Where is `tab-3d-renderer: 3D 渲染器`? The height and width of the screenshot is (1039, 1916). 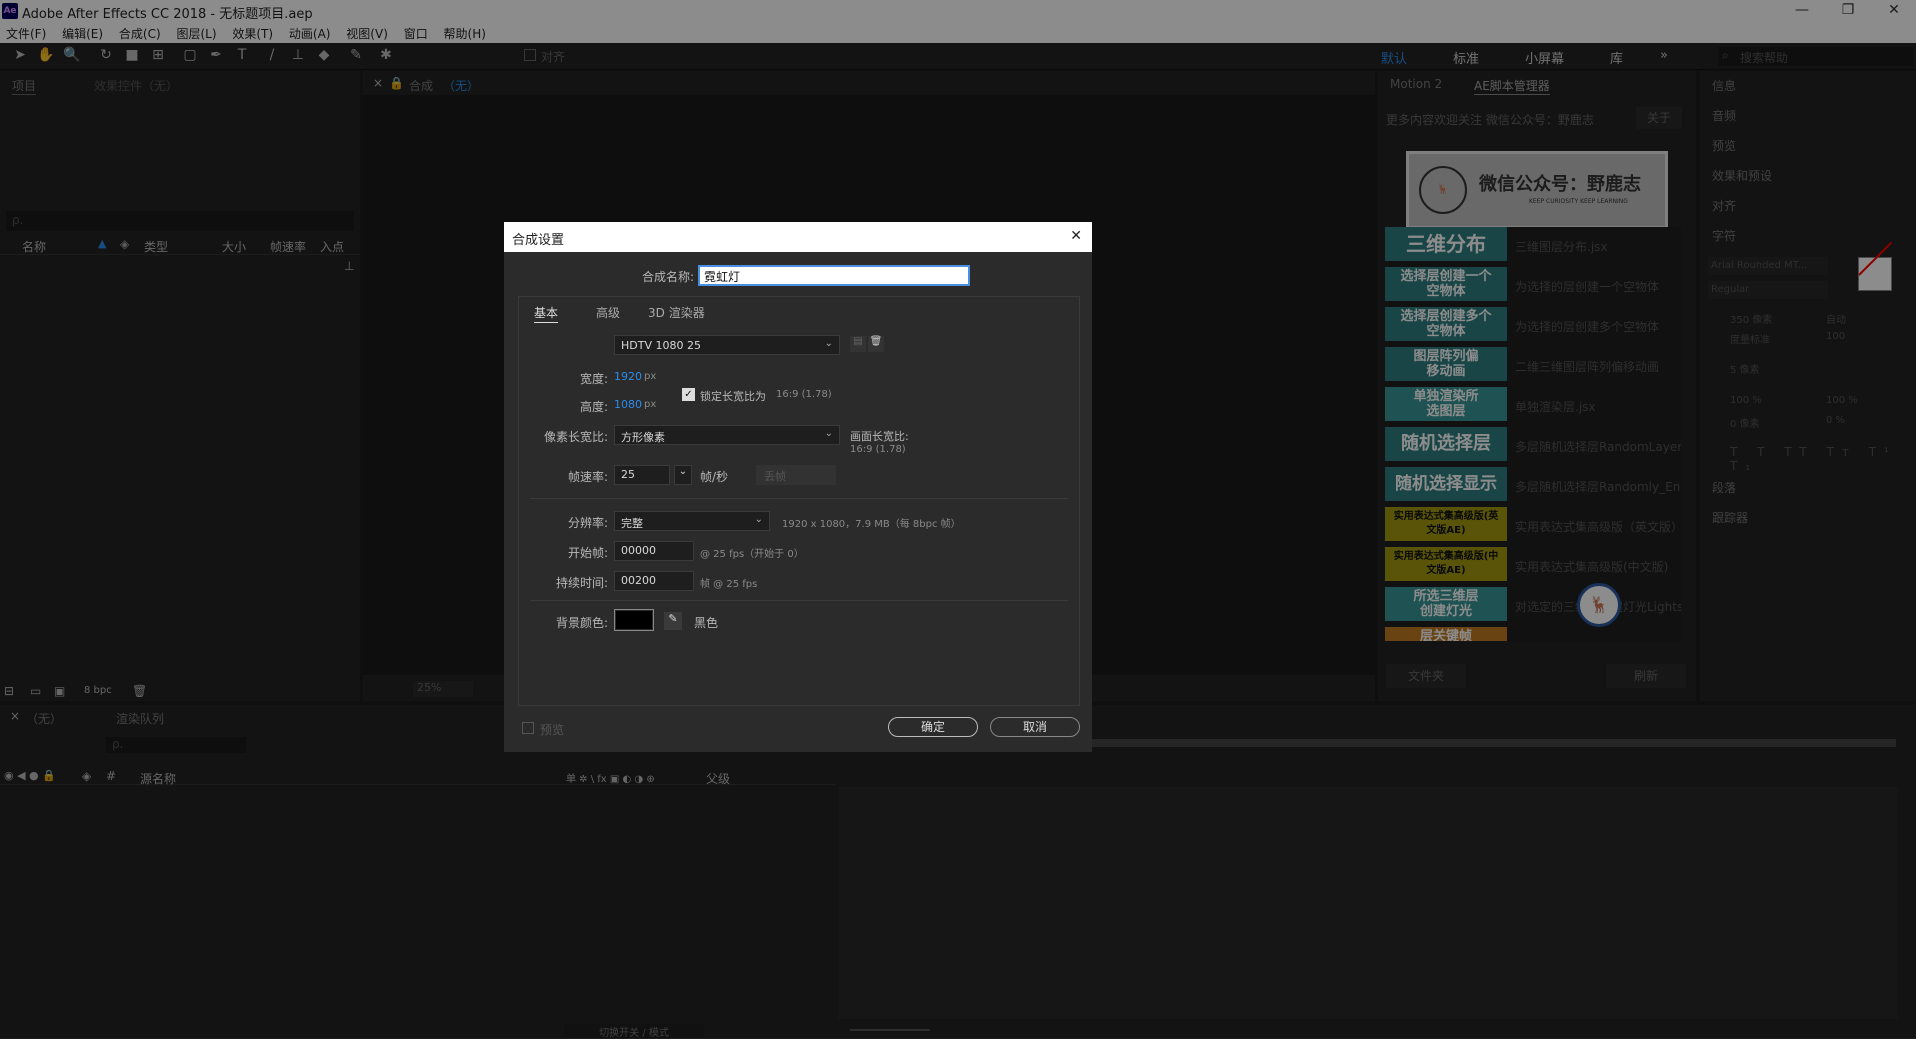
tab-3d-renderer: 3D 渲染器 is located at coordinates (676, 312).